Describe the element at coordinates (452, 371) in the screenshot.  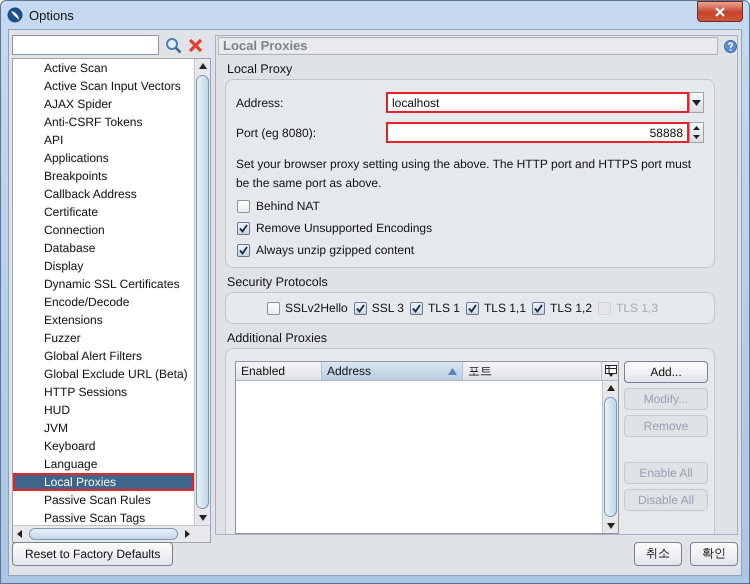
I see `sort-arrow-icon` at that location.